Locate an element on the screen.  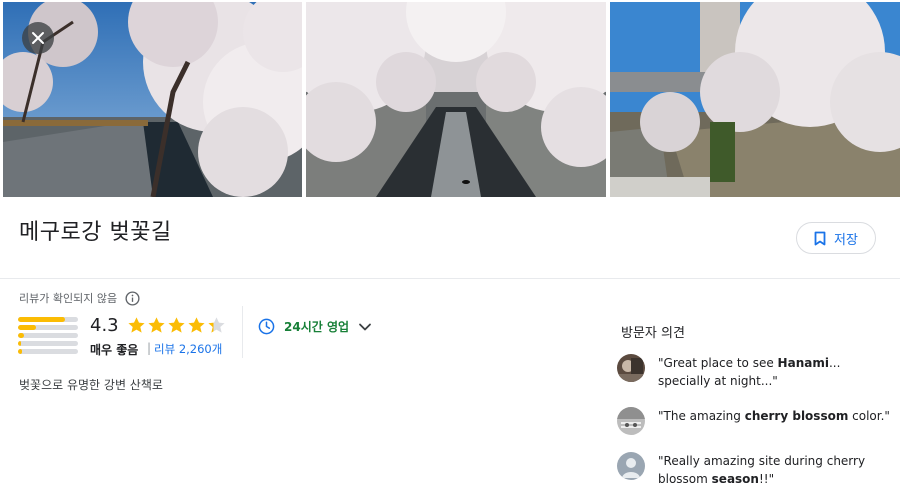
save-button: 저장 is located at coordinates (836, 238).